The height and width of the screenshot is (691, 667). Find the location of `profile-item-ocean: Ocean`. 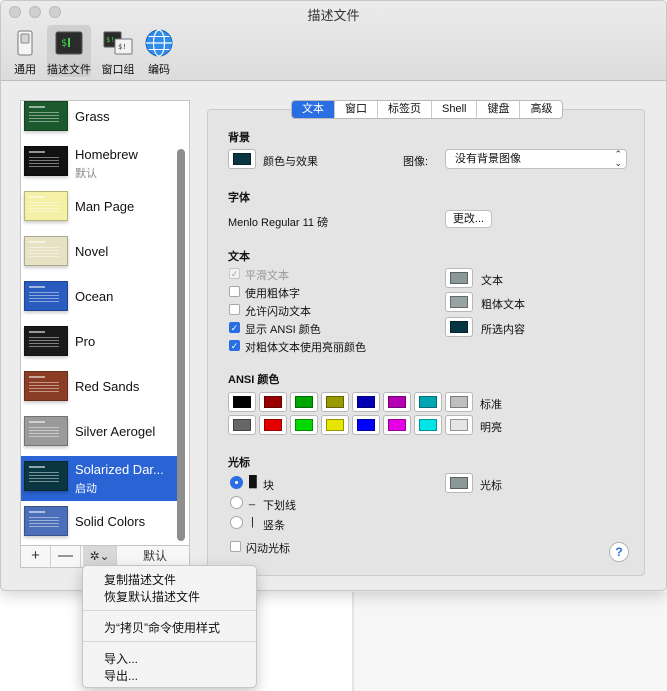

profile-item-ocean: Ocean is located at coordinates (99, 298).